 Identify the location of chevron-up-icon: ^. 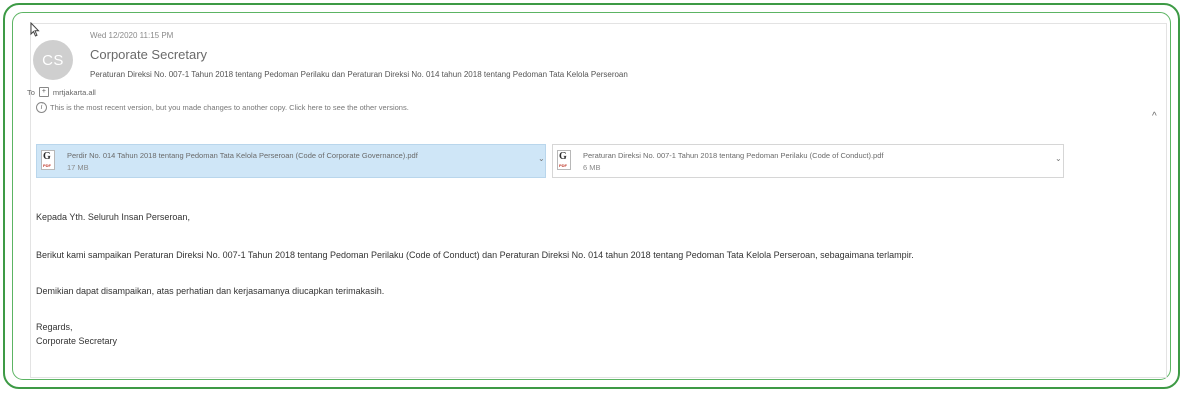
(1154, 116).